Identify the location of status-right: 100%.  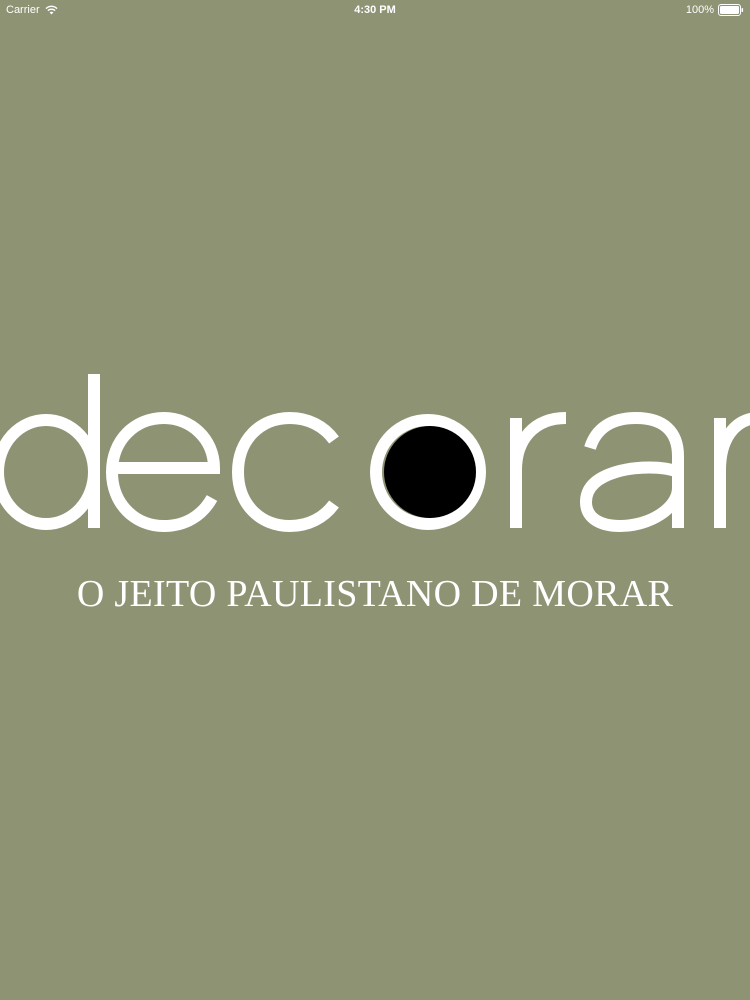
(715, 10).